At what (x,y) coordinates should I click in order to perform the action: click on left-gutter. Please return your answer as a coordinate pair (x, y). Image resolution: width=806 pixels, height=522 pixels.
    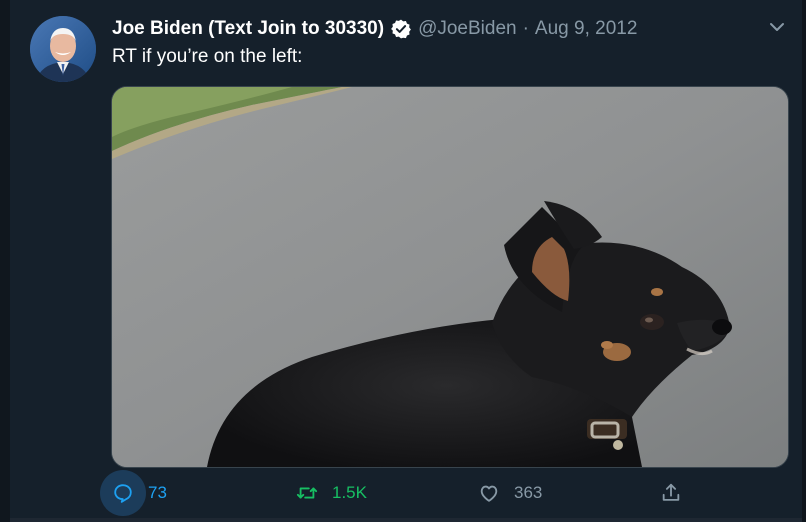
    Looking at the image, I should click on (5, 261).